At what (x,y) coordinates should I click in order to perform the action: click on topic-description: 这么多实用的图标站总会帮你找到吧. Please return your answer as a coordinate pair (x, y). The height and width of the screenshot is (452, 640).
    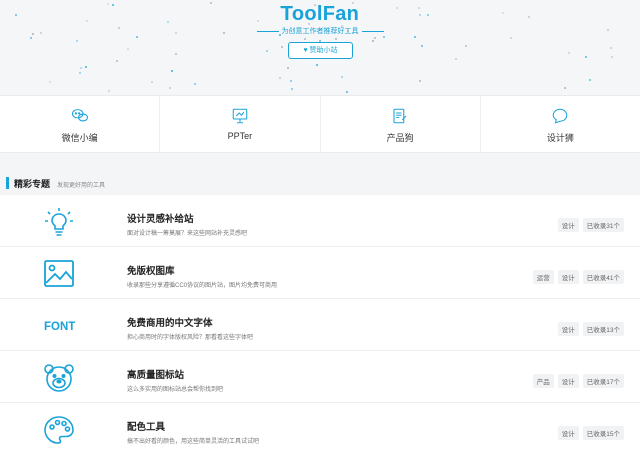
    Looking at the image, I should click on (175, 390).